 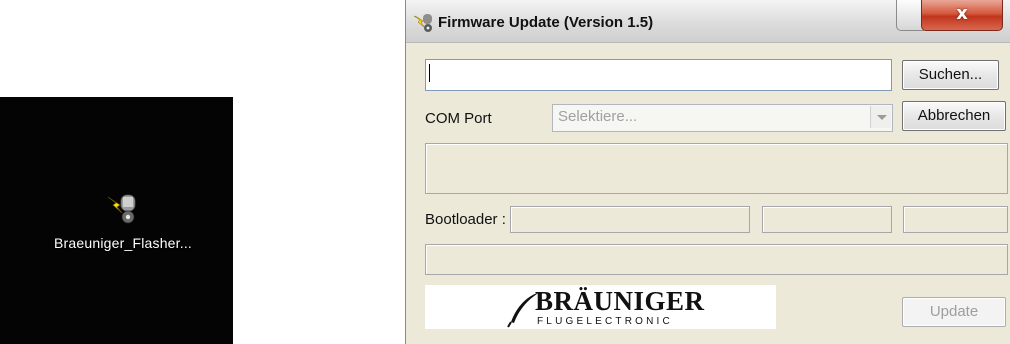 I want to click on chevron-down-icon, so click(x=880, y=117).